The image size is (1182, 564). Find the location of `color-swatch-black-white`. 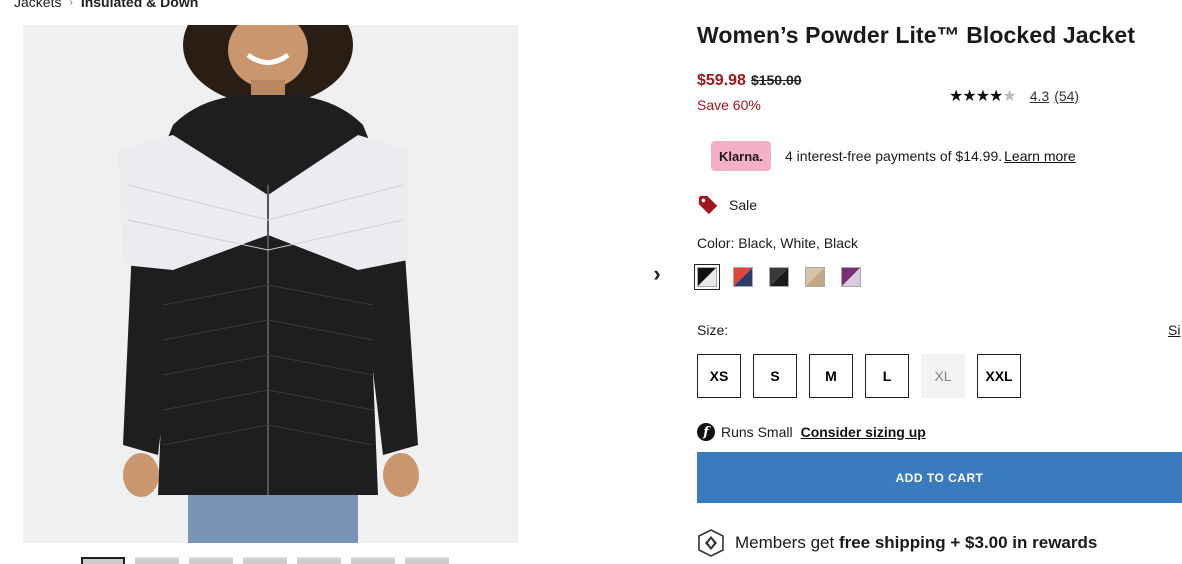

color-swatch-black-white is located at coordinates (707, 277).